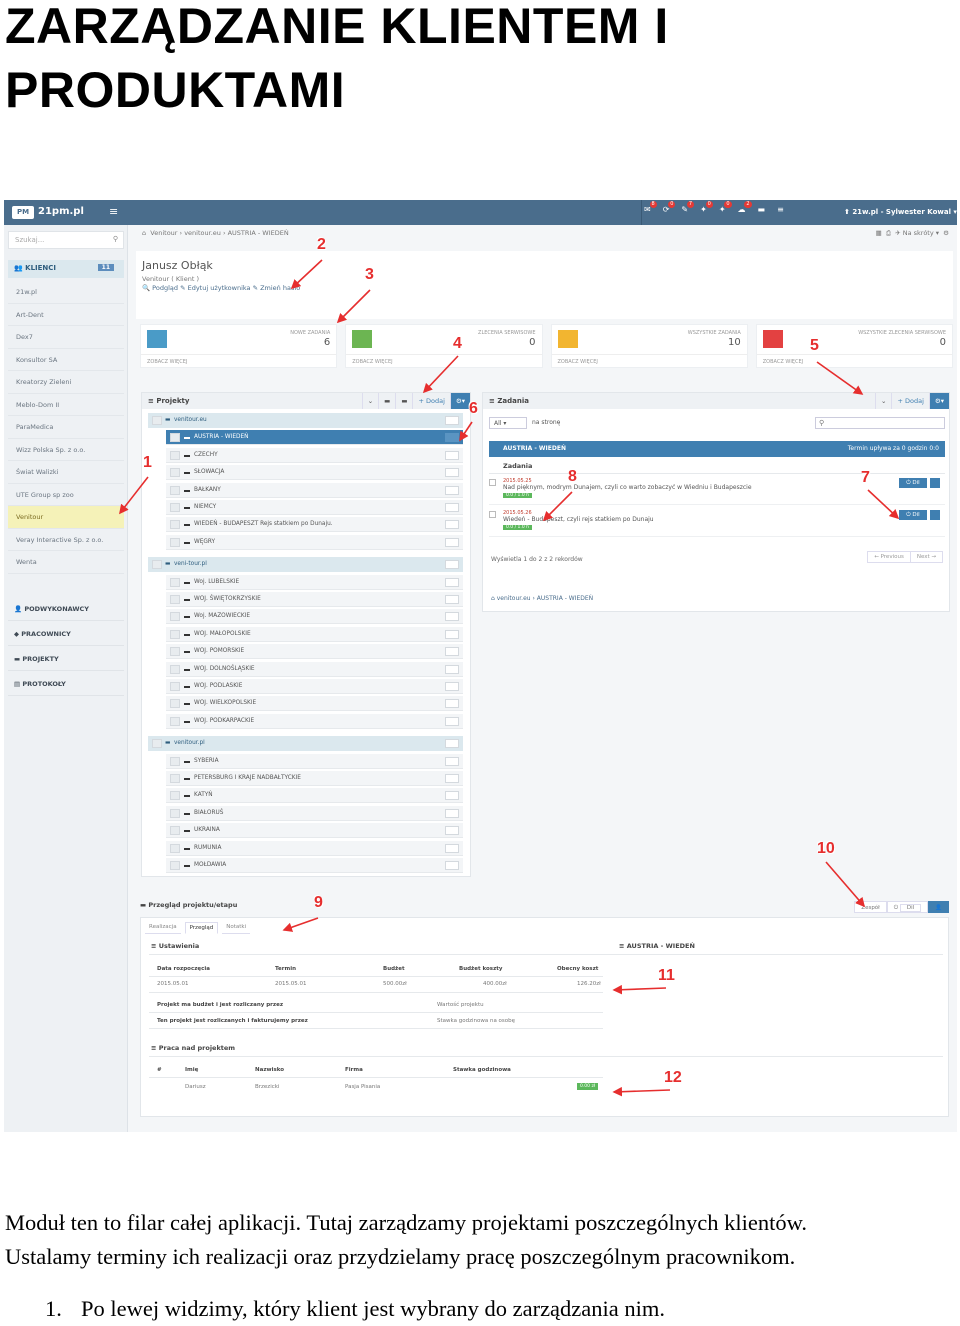  I want to click on sidebar-client-item: Konsultor SA, so click(66, 360).